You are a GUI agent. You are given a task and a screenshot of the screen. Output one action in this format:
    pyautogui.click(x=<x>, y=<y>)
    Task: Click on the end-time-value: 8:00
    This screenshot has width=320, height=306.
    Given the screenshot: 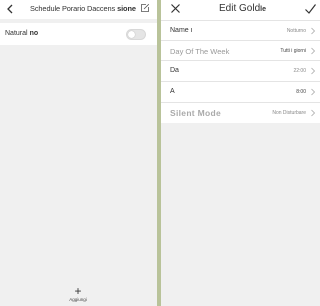 What is the action you would take?
    pyautogui.click(x=301, y=92)
    